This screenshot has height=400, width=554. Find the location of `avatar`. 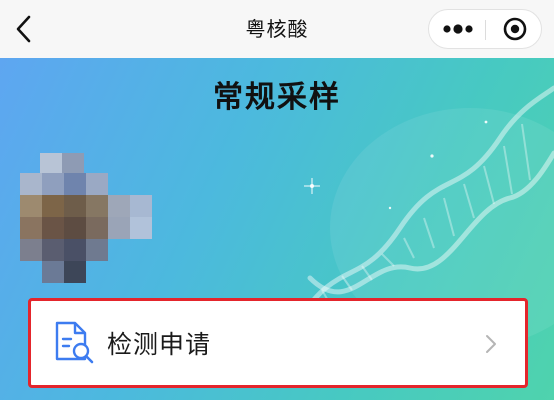

avatar is located at coordinates (86, 218).